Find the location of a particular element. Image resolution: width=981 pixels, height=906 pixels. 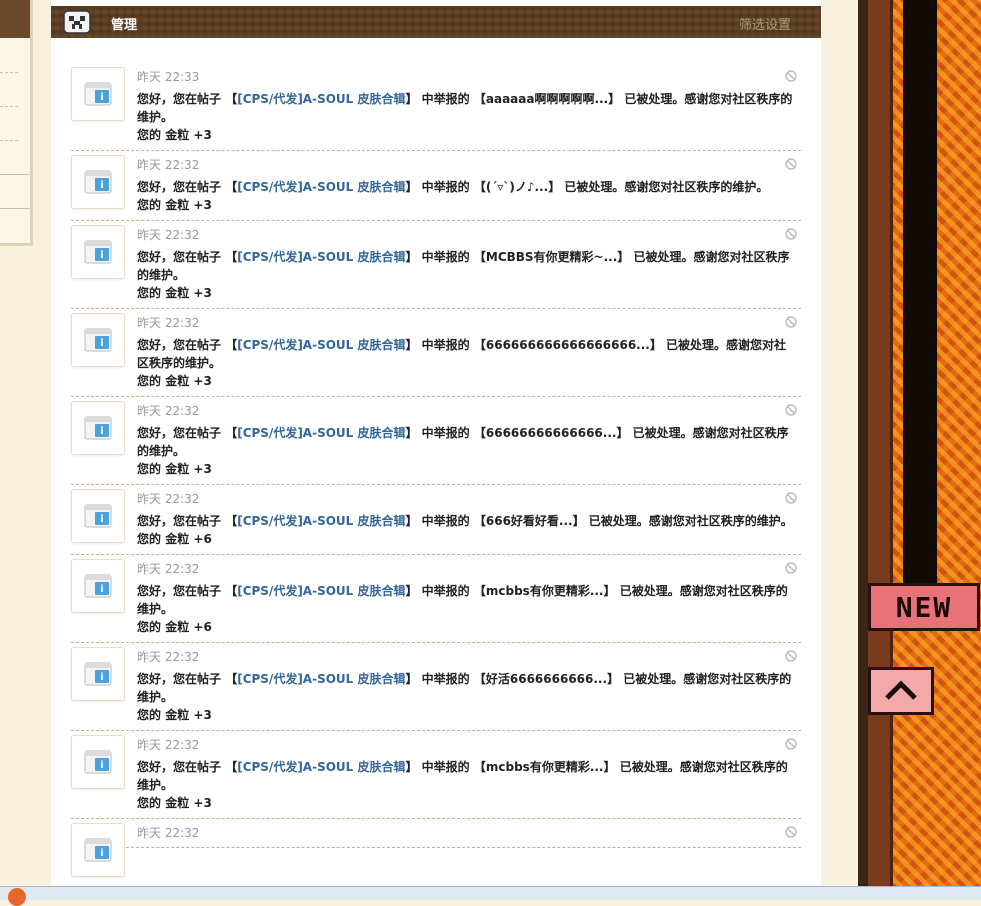

new-post-label: NEW is located at coordinates (924, 607).